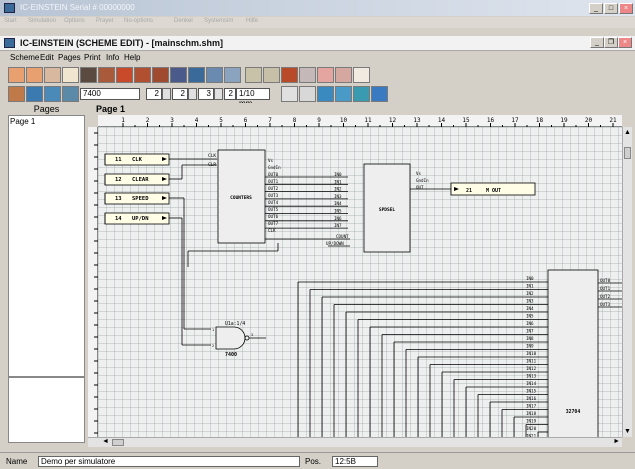 This screenshot has width=635, height=469. I want to click on layout-icon, so click(178, 75).